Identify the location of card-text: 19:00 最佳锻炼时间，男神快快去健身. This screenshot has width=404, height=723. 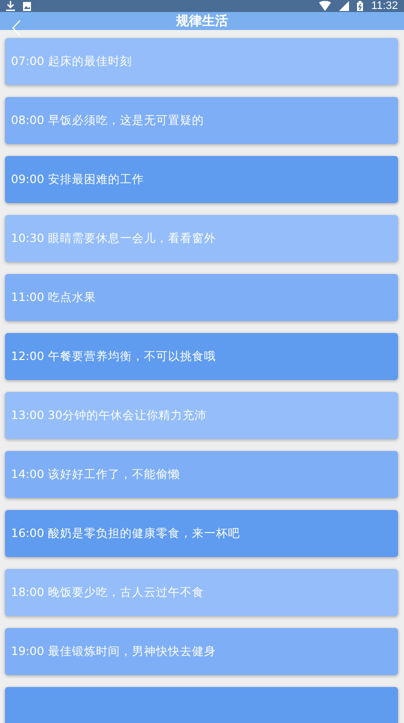
(113, 651).